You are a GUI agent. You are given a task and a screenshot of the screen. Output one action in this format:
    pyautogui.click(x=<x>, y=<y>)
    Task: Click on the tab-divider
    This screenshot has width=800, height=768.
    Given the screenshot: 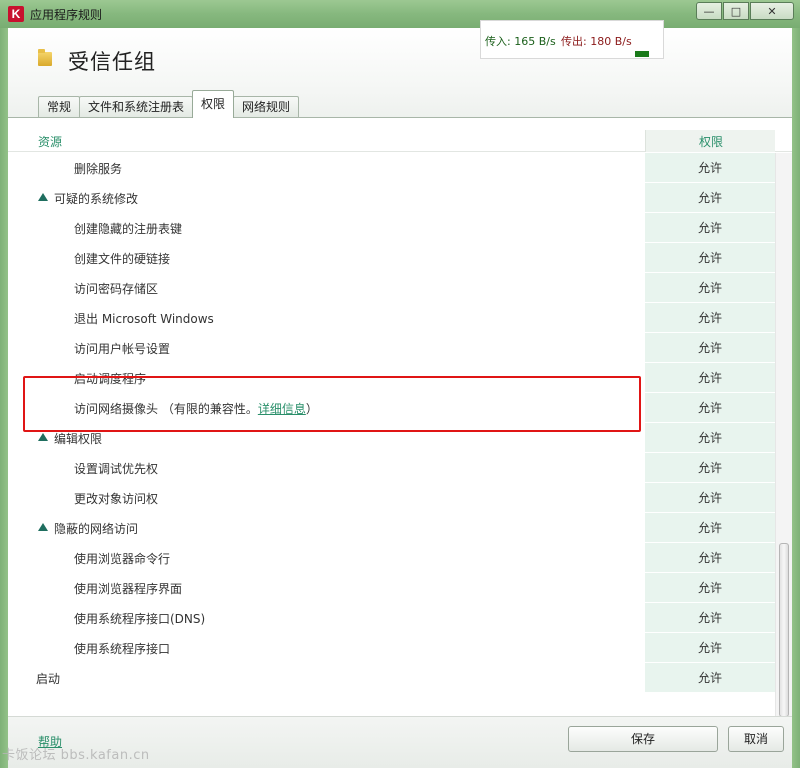 What is the action you would take?
    pyautogui.click(x=400, y=117)
    